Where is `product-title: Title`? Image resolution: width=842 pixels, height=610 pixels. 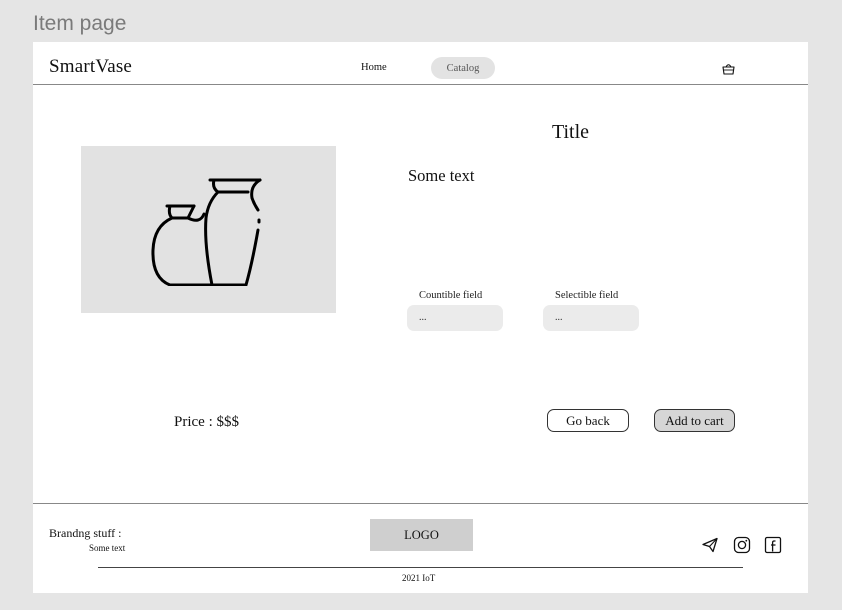 product-title: Title is located at coordinates (570, 132).